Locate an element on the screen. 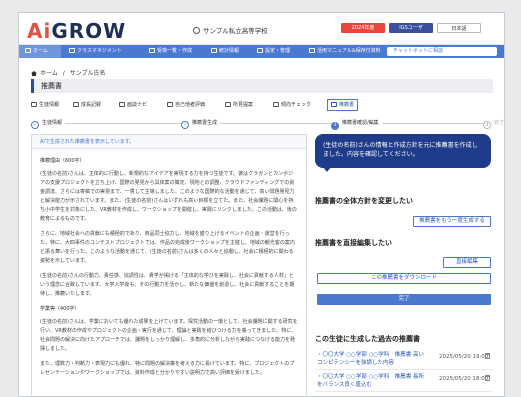  tab-recommendation-label: 推薦書 is located at coordinates (347, 105).